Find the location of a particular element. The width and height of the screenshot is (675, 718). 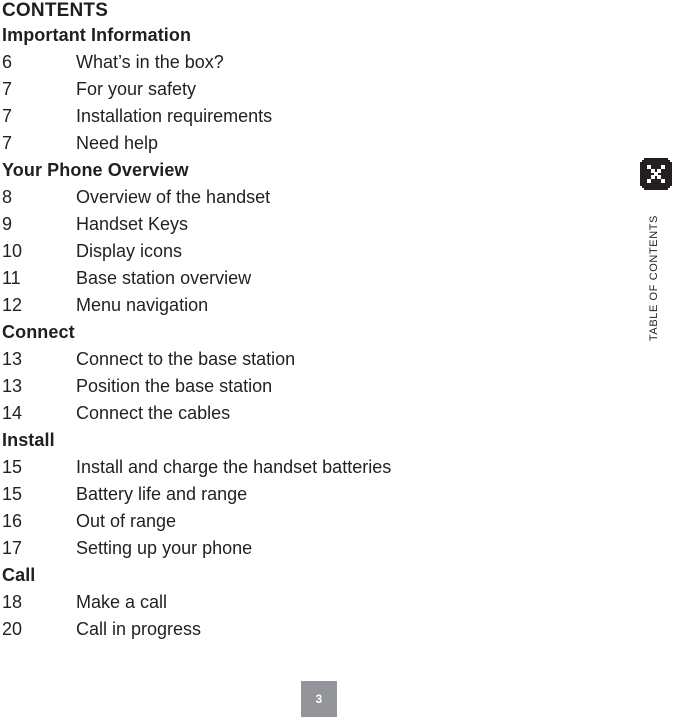

toc-entry-label: Connect the cables is located at coordinates (153, 413).